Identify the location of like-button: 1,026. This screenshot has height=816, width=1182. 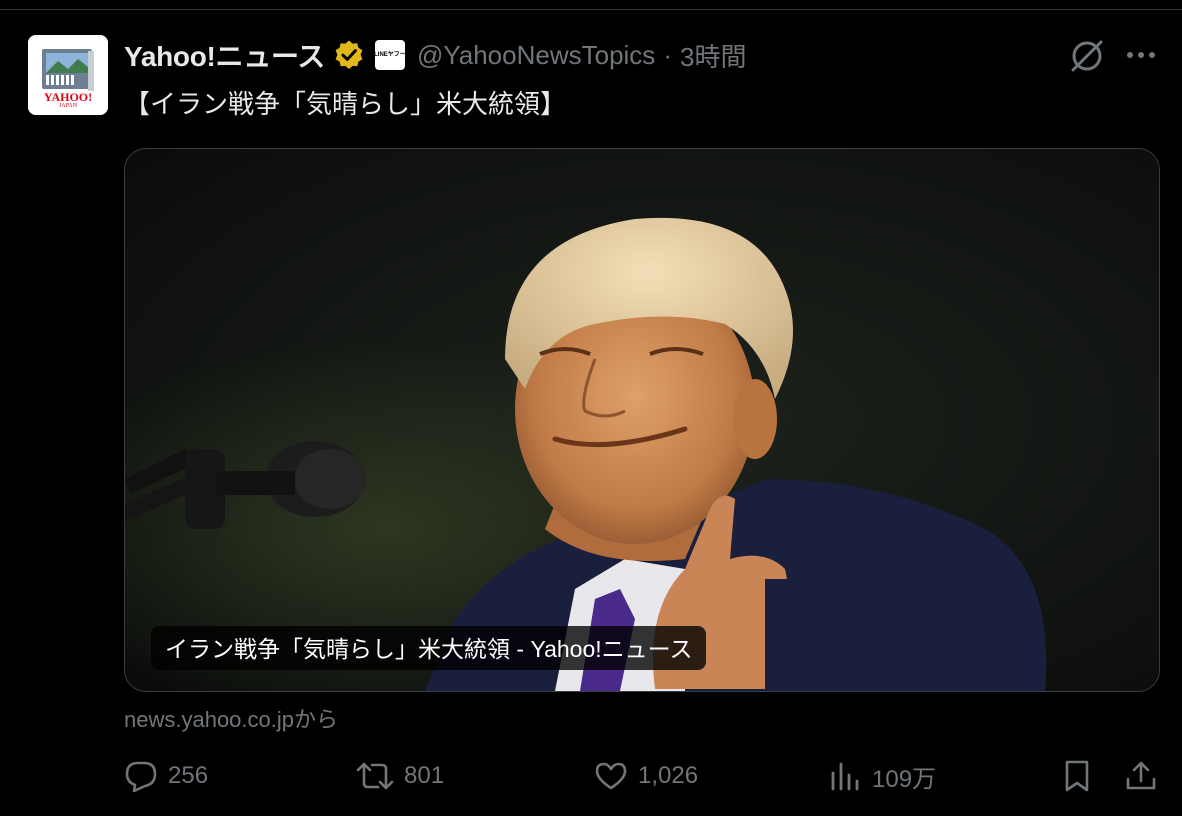
(646, 776).